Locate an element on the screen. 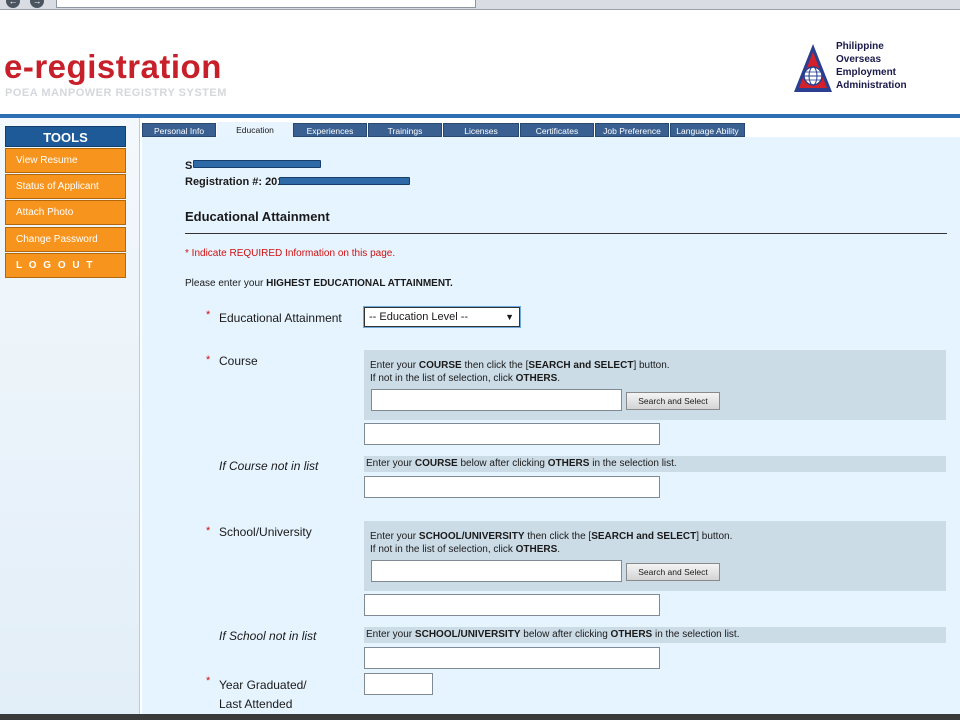 The image size is (960, 720). tools-header: TOOLS is located at coordinates (65, 136).